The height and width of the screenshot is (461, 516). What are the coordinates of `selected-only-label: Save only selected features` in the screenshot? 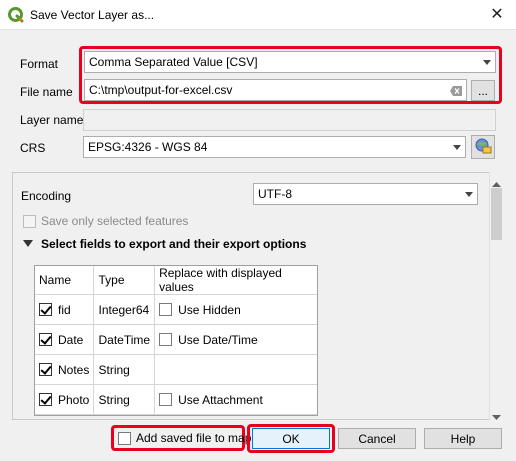 It's located at (115, 221).